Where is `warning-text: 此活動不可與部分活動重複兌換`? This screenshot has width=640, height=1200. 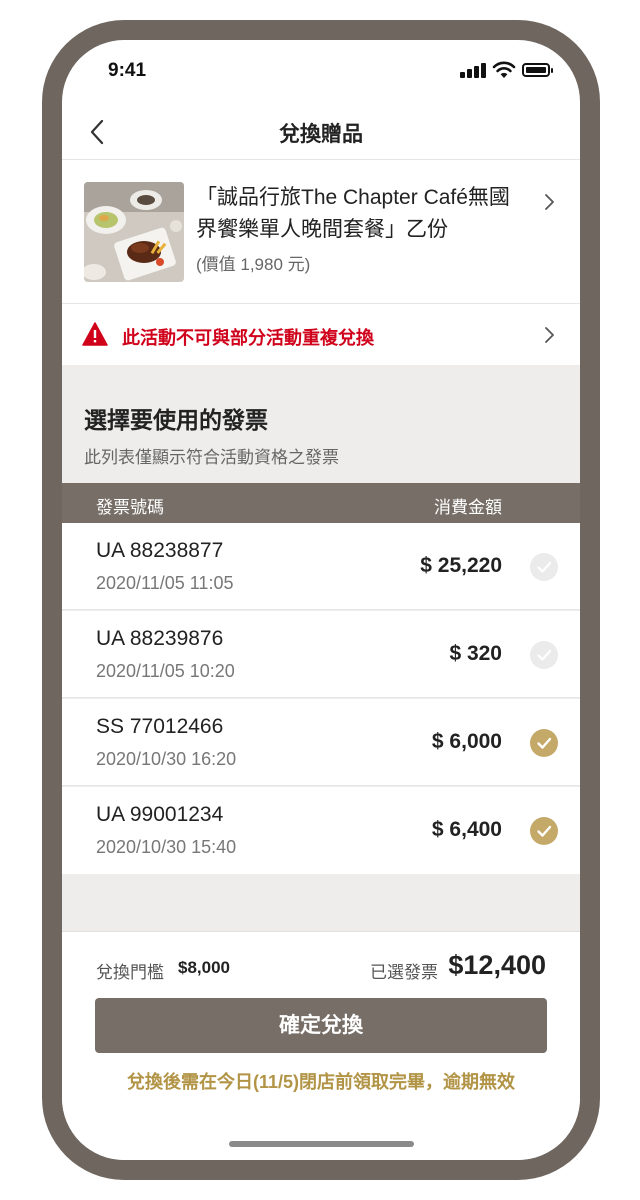 warning-text: 此活動不可與部分活動重複兌換 is located at coordinates (248, 338).